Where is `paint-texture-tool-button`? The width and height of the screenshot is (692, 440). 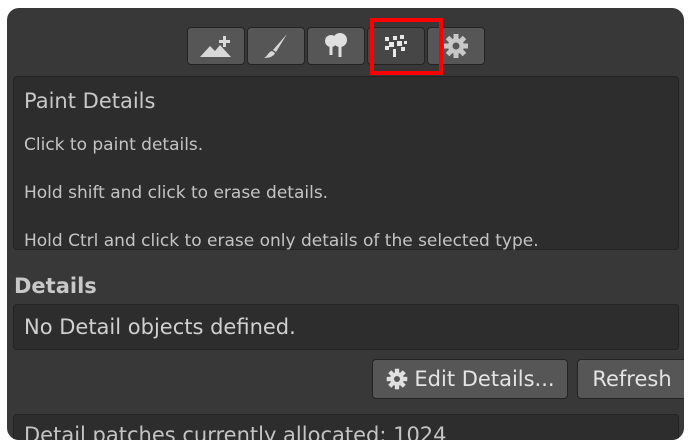
paint-texture-tool-button is located at coordinates (276, 46).